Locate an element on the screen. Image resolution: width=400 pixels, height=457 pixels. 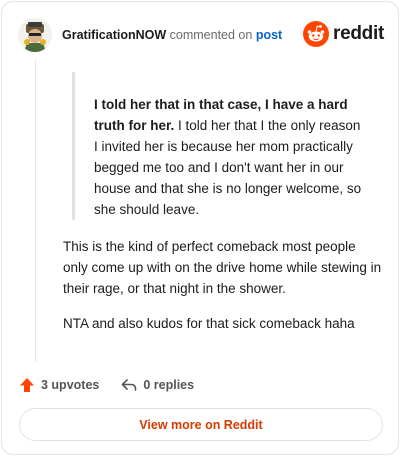
comment-actions: 3 upvotes 0 replies is located at coordinates (106, 385).